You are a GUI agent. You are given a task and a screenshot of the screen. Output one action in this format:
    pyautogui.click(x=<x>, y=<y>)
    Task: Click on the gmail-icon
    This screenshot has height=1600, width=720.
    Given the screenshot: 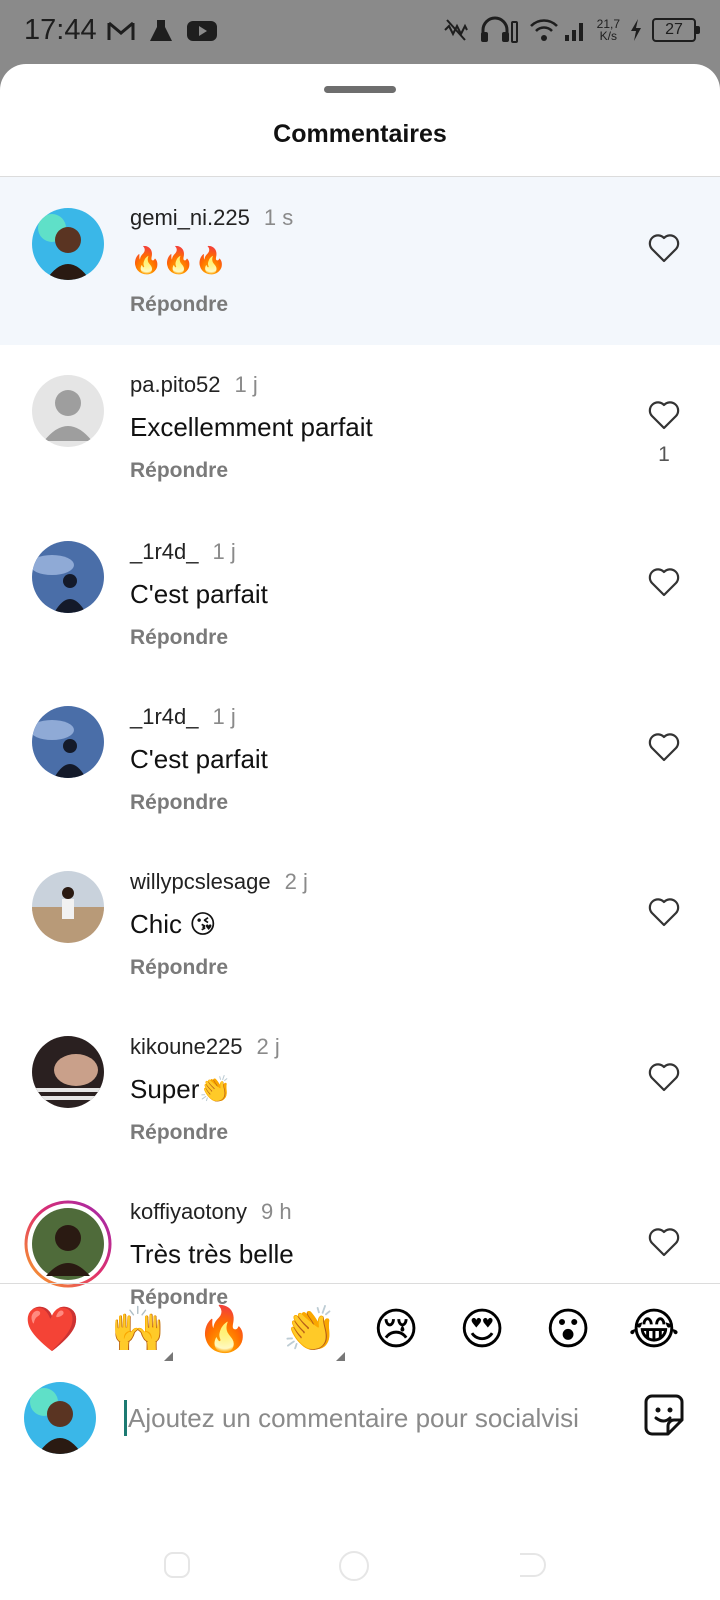 What is the action you would take?
    pyautogui.click(x=121, y=30)
    